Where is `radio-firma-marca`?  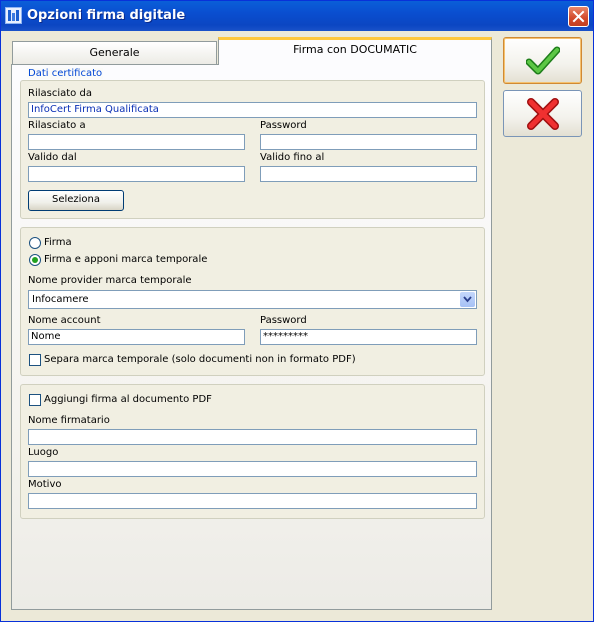 radio-firma-marca is located at coordinates (35, 260).